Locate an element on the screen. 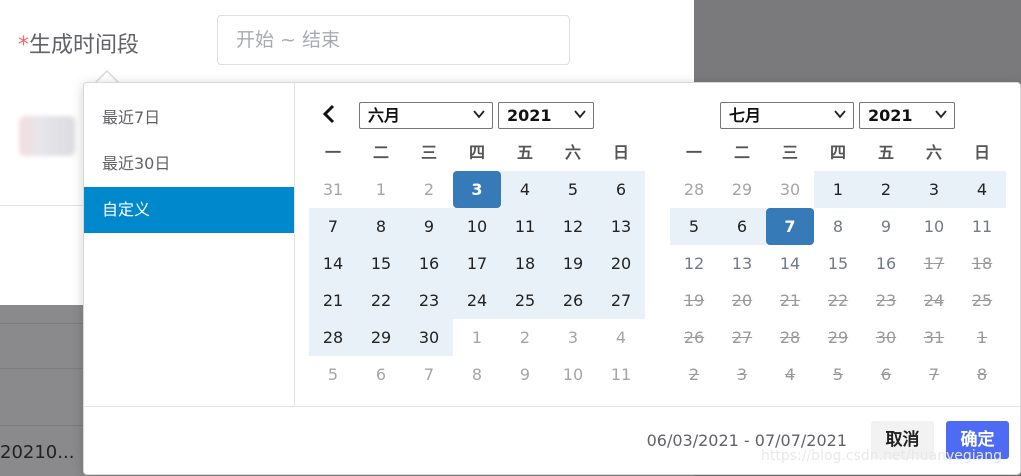 This screenshot has width=1021, height=476. weekday-header: 日 is located at coordinates (620, 152).